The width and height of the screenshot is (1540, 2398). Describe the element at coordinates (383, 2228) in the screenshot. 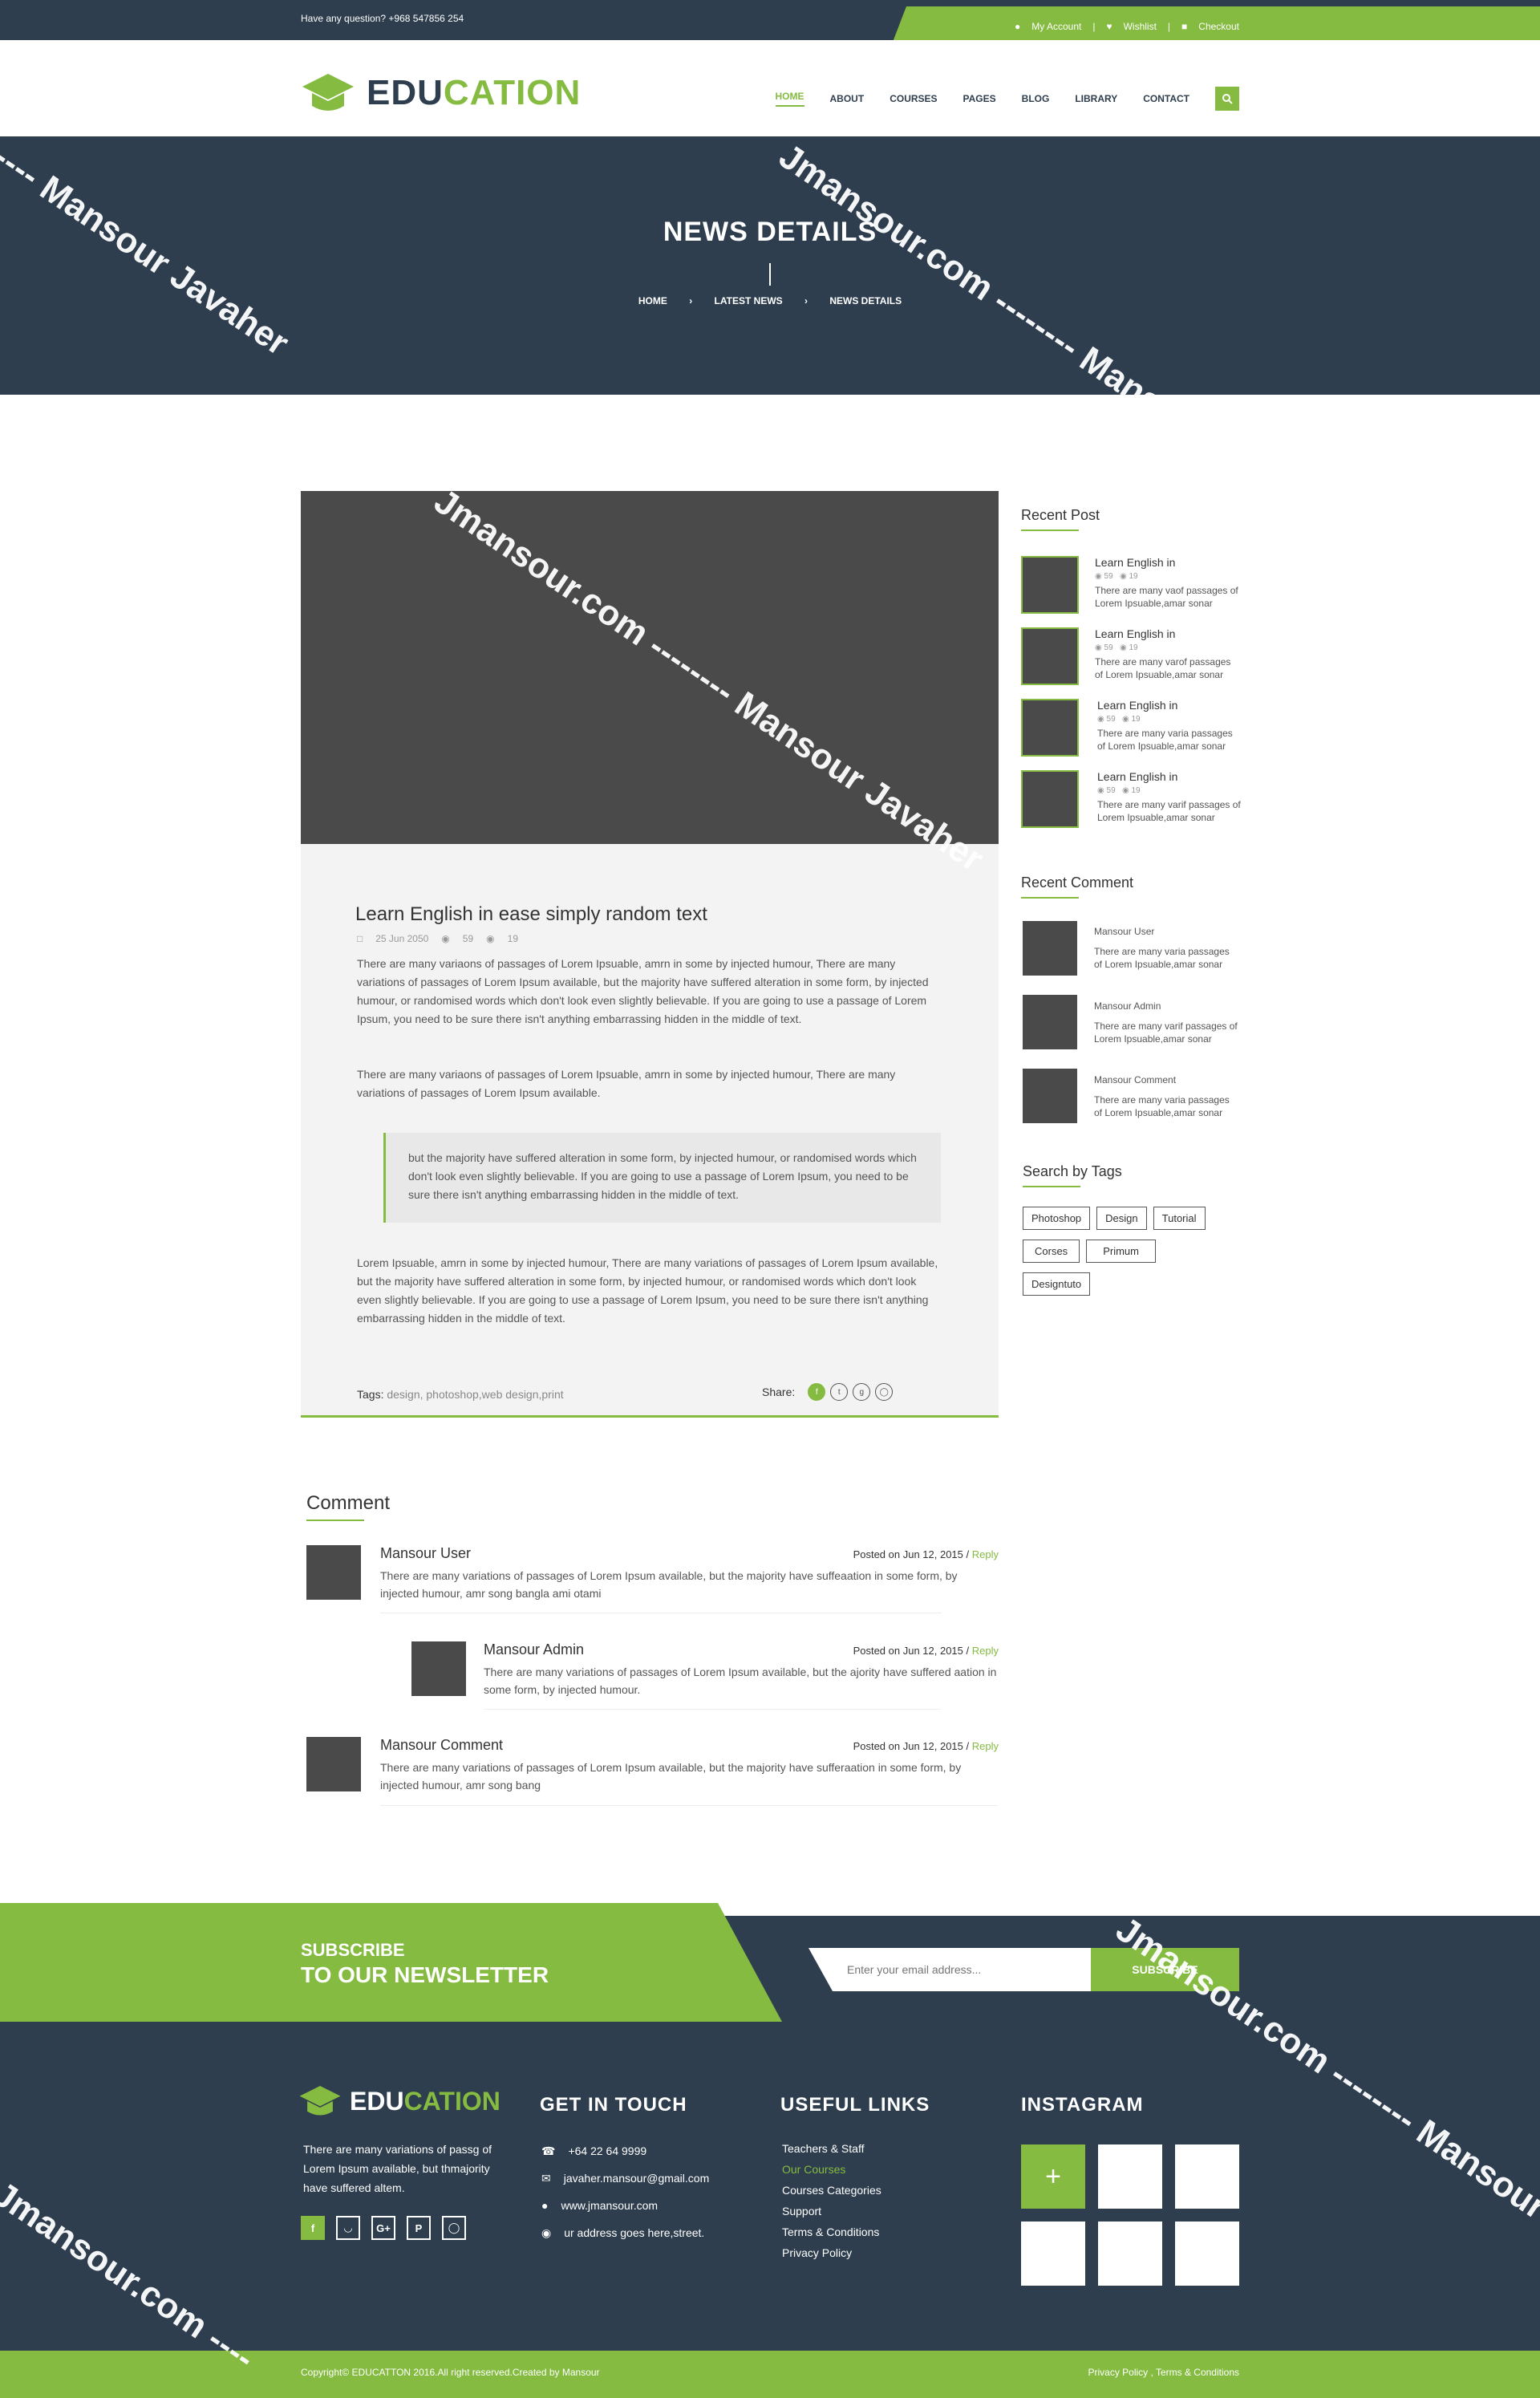

I see `google-plus-icon: G+` at that location.